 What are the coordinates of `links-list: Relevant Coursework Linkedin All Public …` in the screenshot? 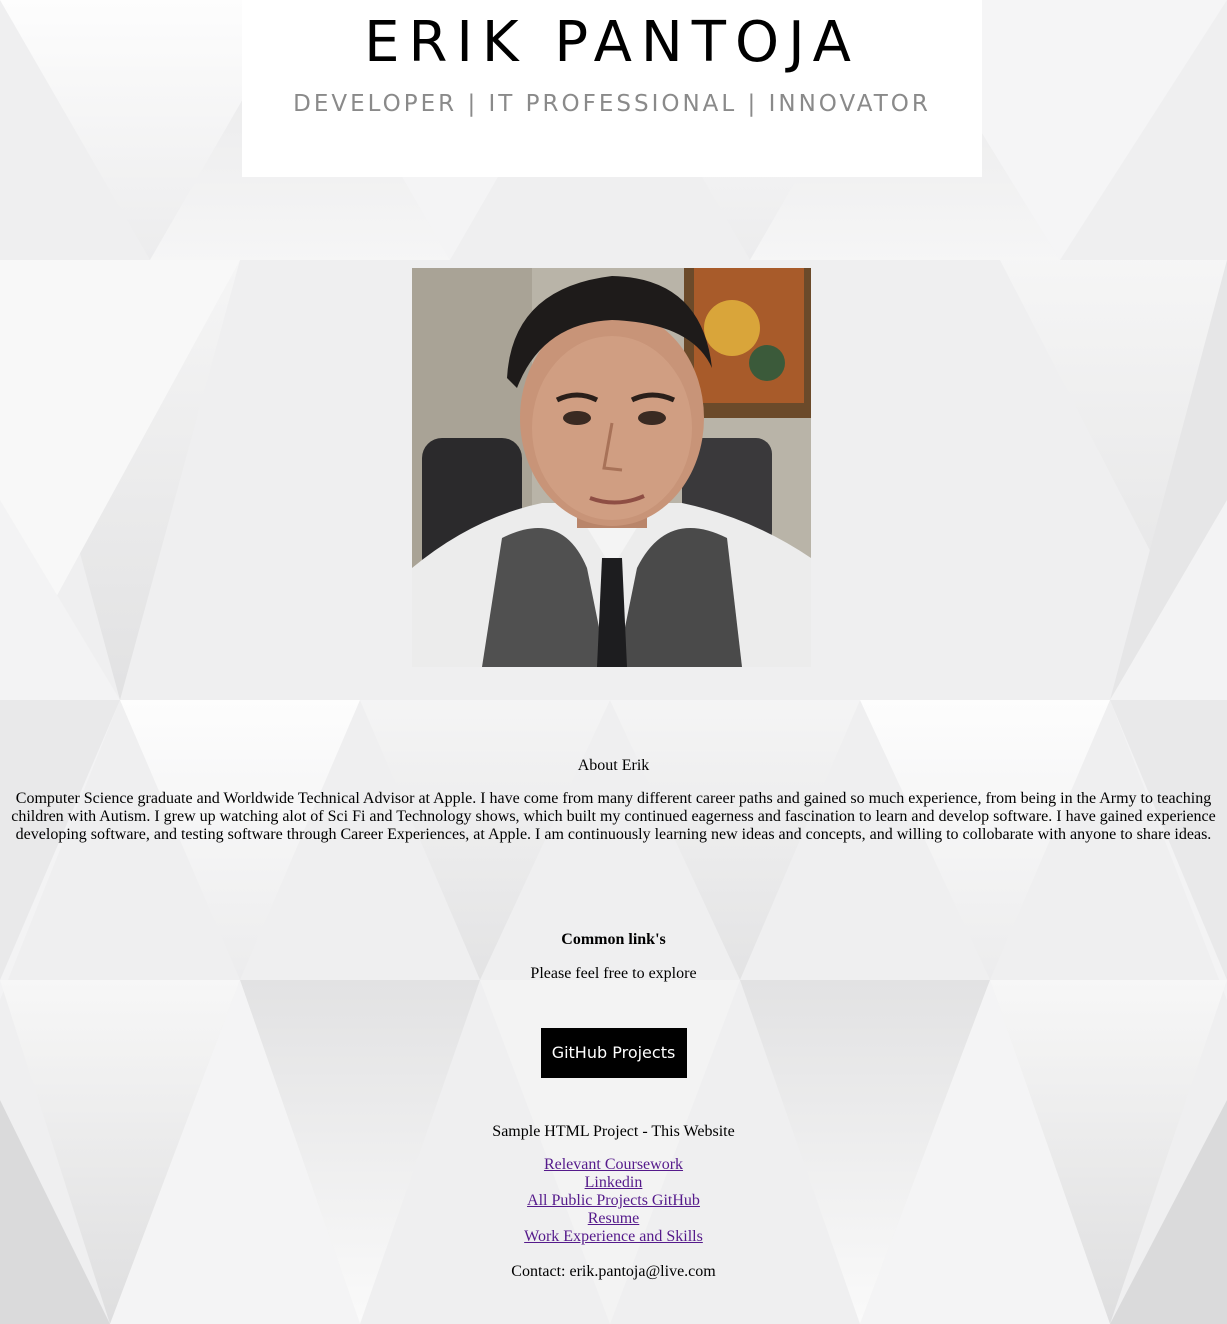 It's located at (613, 1201).